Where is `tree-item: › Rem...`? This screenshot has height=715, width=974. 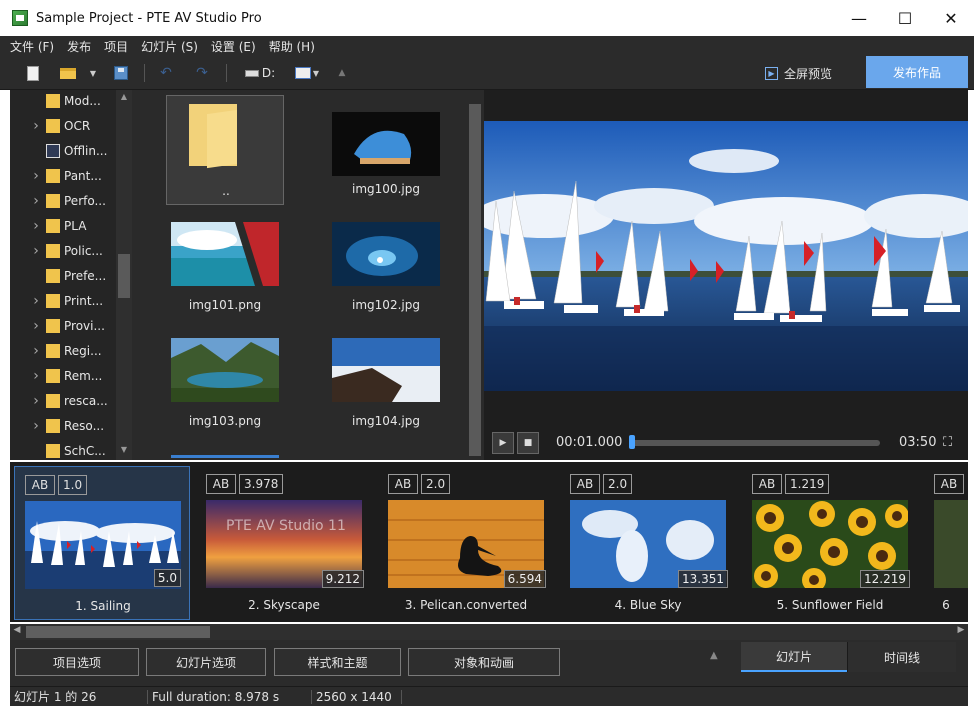
tree-item: › Rem... is located at coordinates (62, 375).